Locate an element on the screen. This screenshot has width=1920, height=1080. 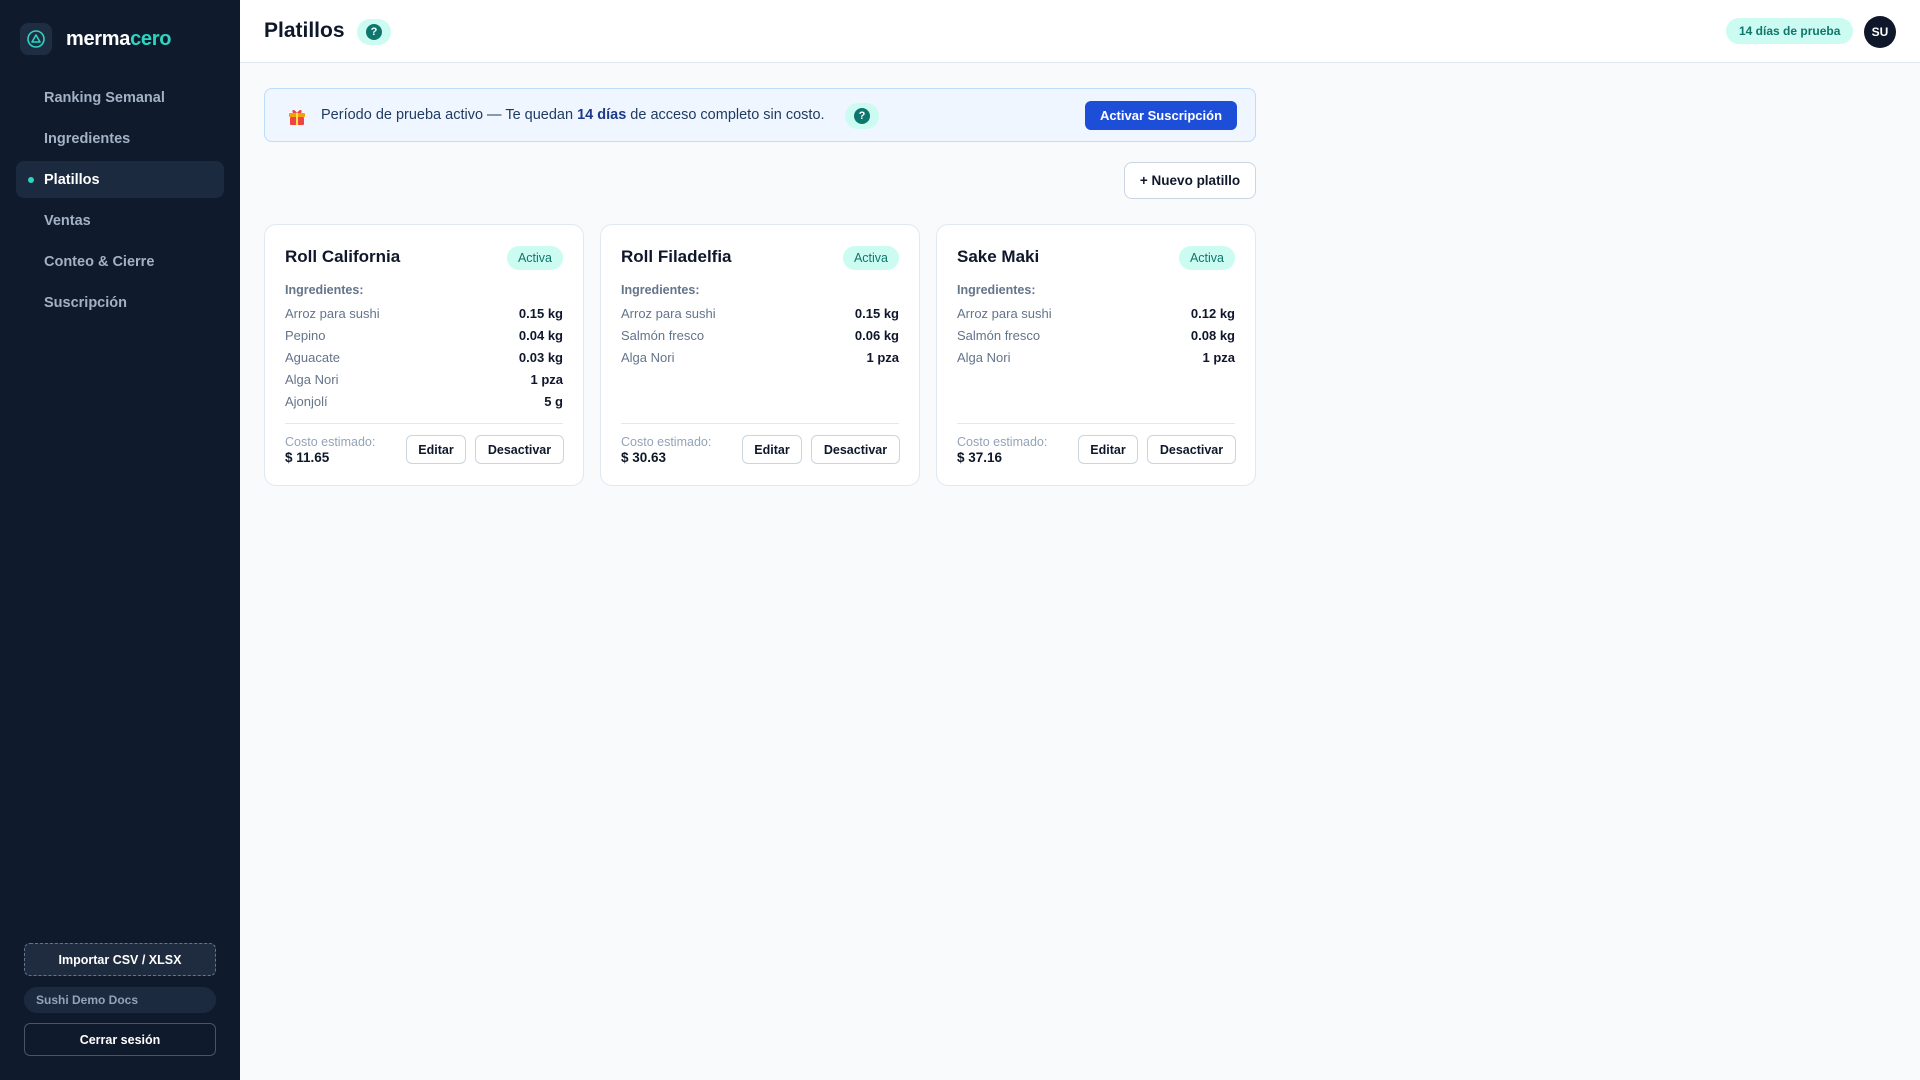
ingredient-qty: 0.12 kg is located at coordinates (1212, 313).